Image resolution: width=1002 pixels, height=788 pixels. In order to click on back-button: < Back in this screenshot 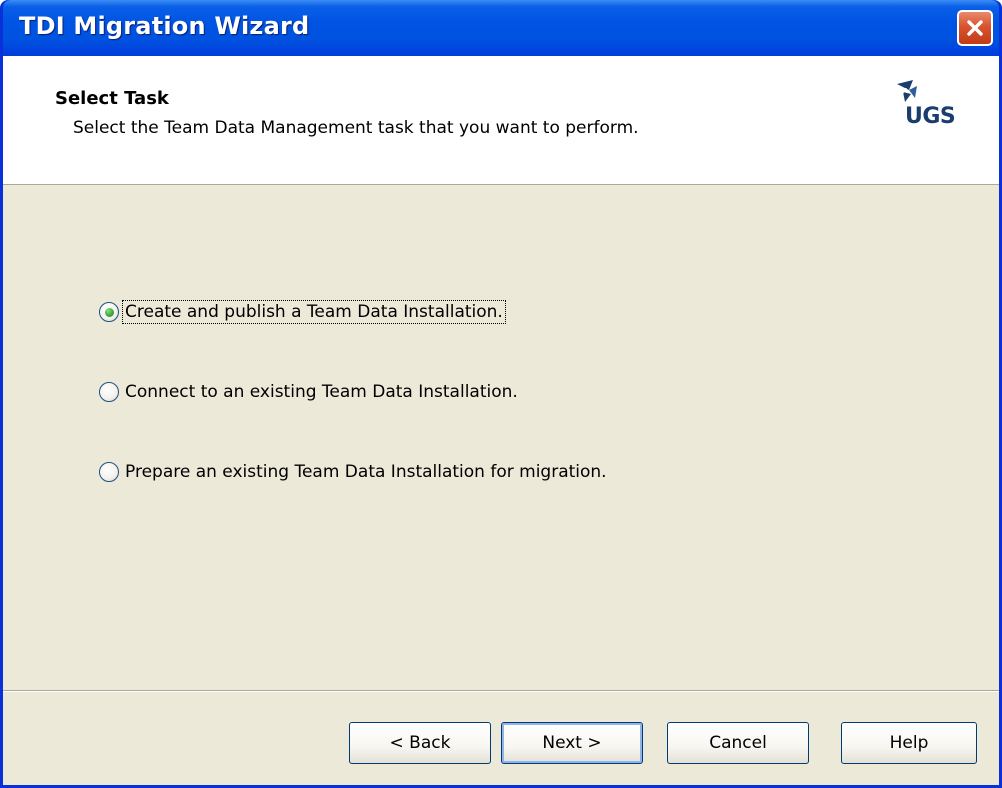, I will do `click(420, 743)`.